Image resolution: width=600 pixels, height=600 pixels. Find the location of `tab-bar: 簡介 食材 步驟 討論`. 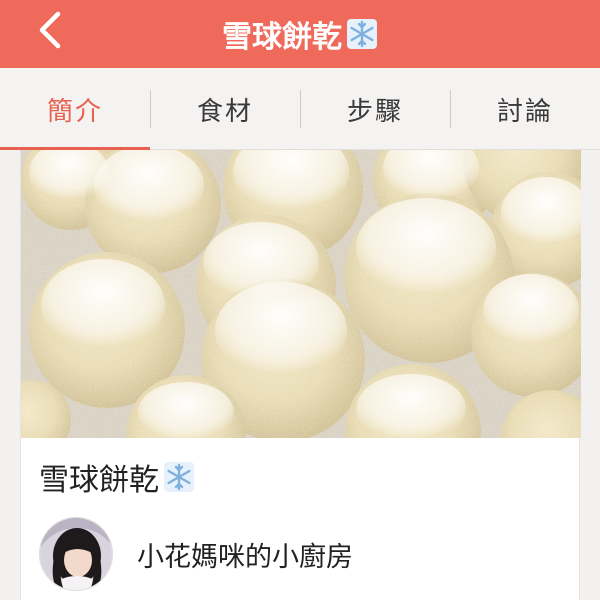

tab-bar: 簡介 食材 步驟 討論 is located at coordinates (300, 109).